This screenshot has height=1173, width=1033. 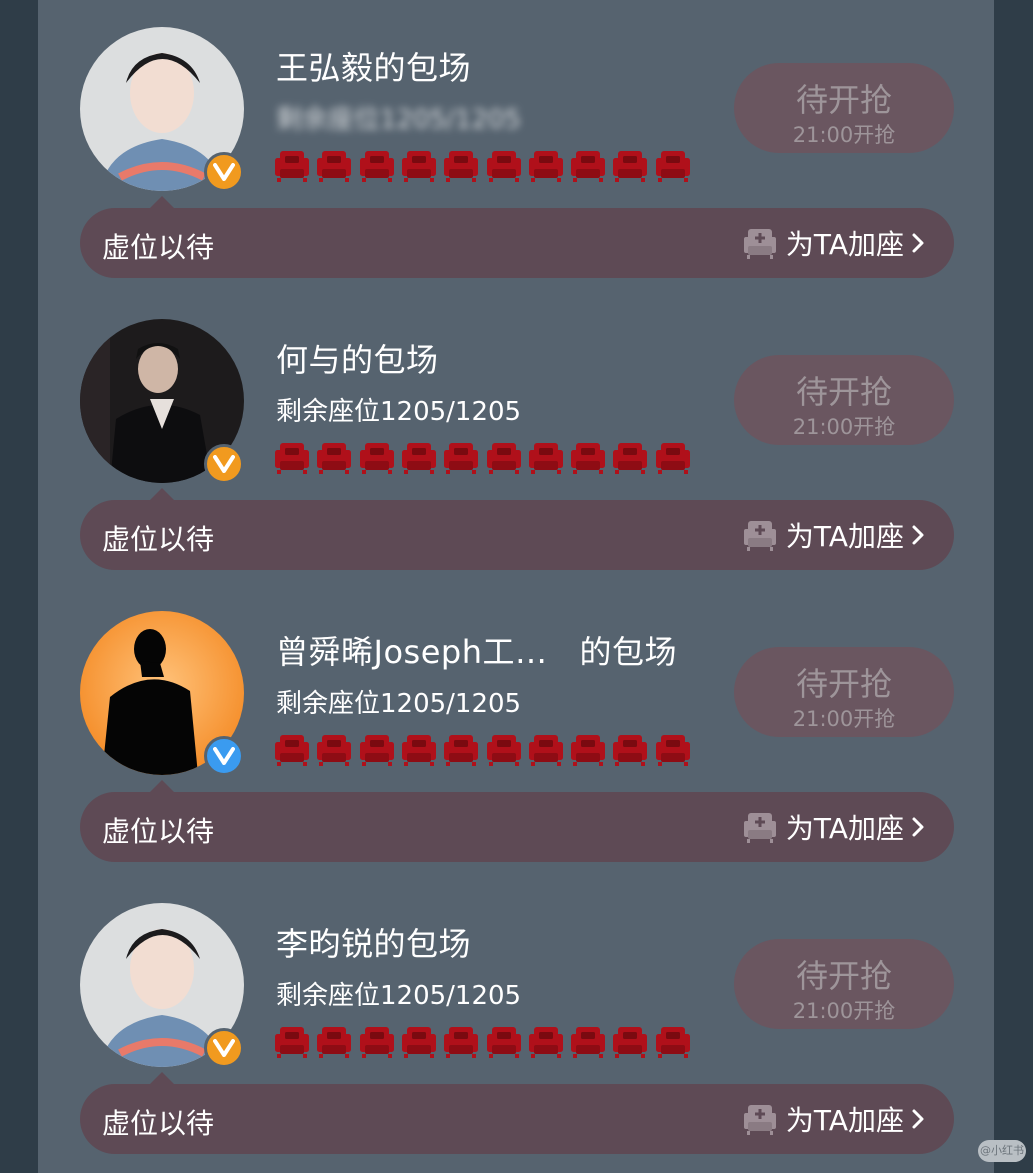 What do you see at coordinates (476, 650) in the screenshot?
I see `screening-title: 曾舜晞Joseph工… 的包场` at bounding box center [476, 650].